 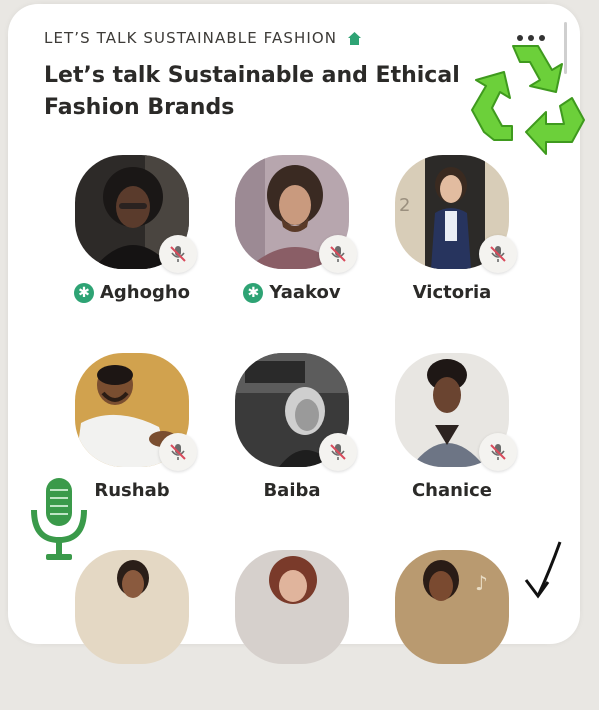 What do you see at coordinates (132, 490) in the screenshot?
I see `speaker-name: Rushab` at bounding box center [132, 490].